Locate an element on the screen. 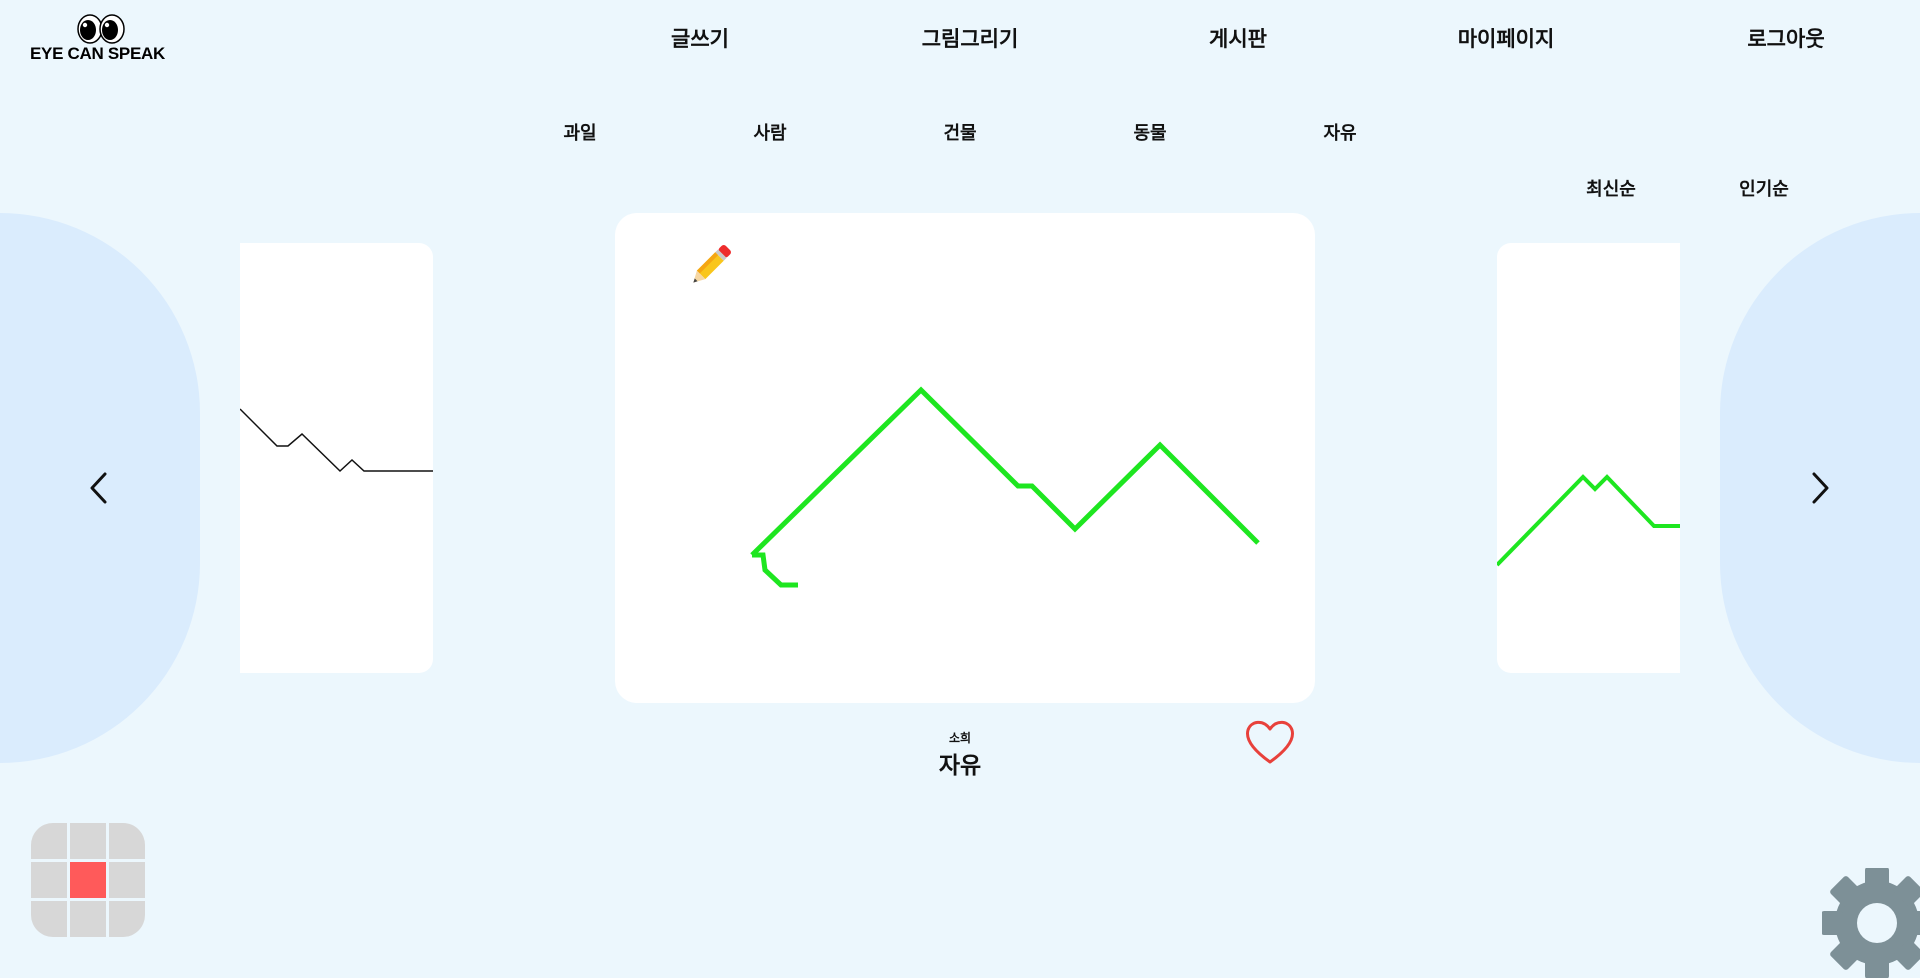 Image resolution: width=1920 pixels, height=978 pixels. grid-cell-left is located at coordinates (49, 880).